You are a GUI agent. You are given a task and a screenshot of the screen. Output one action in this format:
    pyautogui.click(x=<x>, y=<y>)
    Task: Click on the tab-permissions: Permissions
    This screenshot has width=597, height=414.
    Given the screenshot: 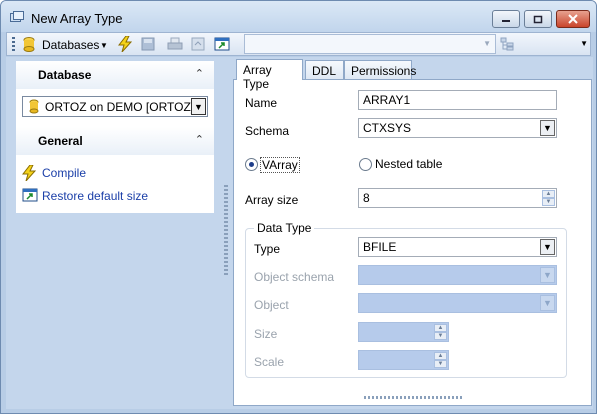 What is the action you would take?
    pyautogui.click(x=380, y=70)
    